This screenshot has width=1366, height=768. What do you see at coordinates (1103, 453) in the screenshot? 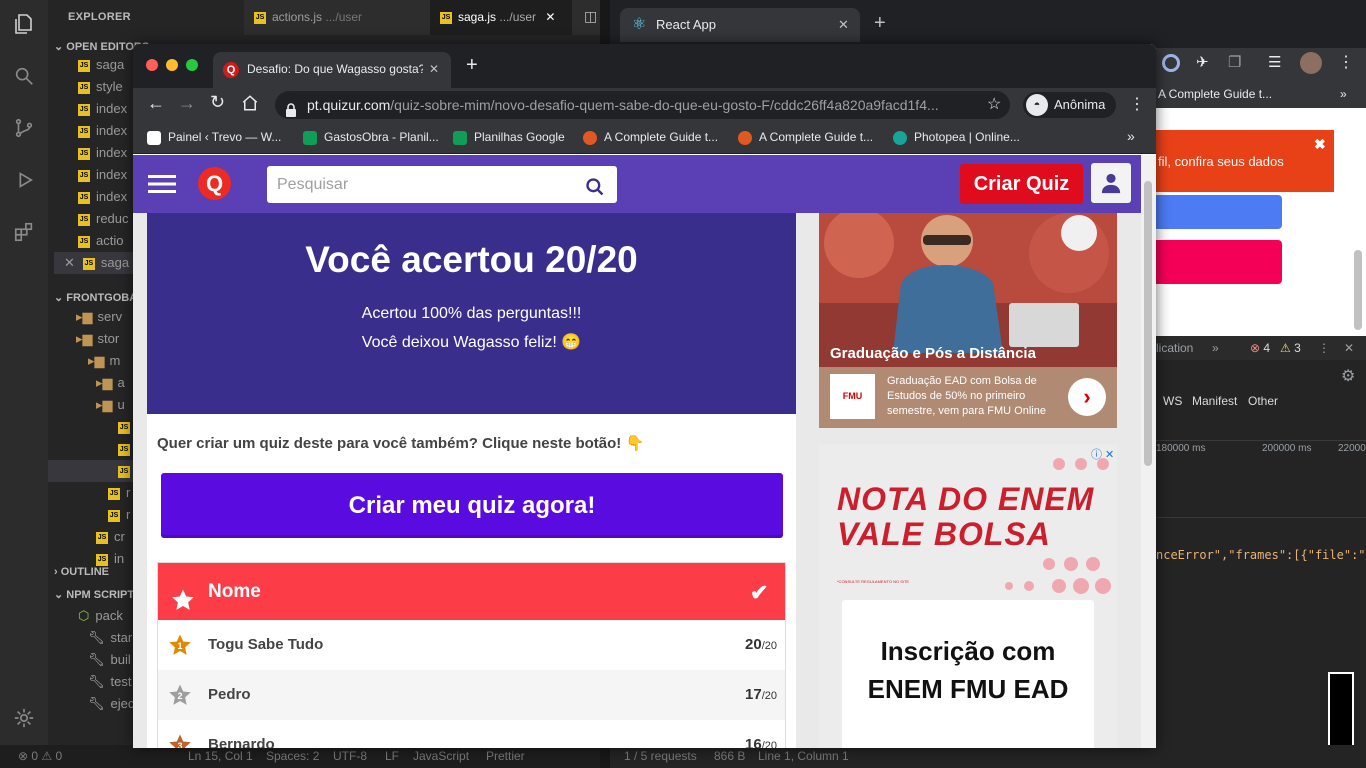
I see `ad-info-icon: ⓘ ✕` at bounding box center [1103, 453].